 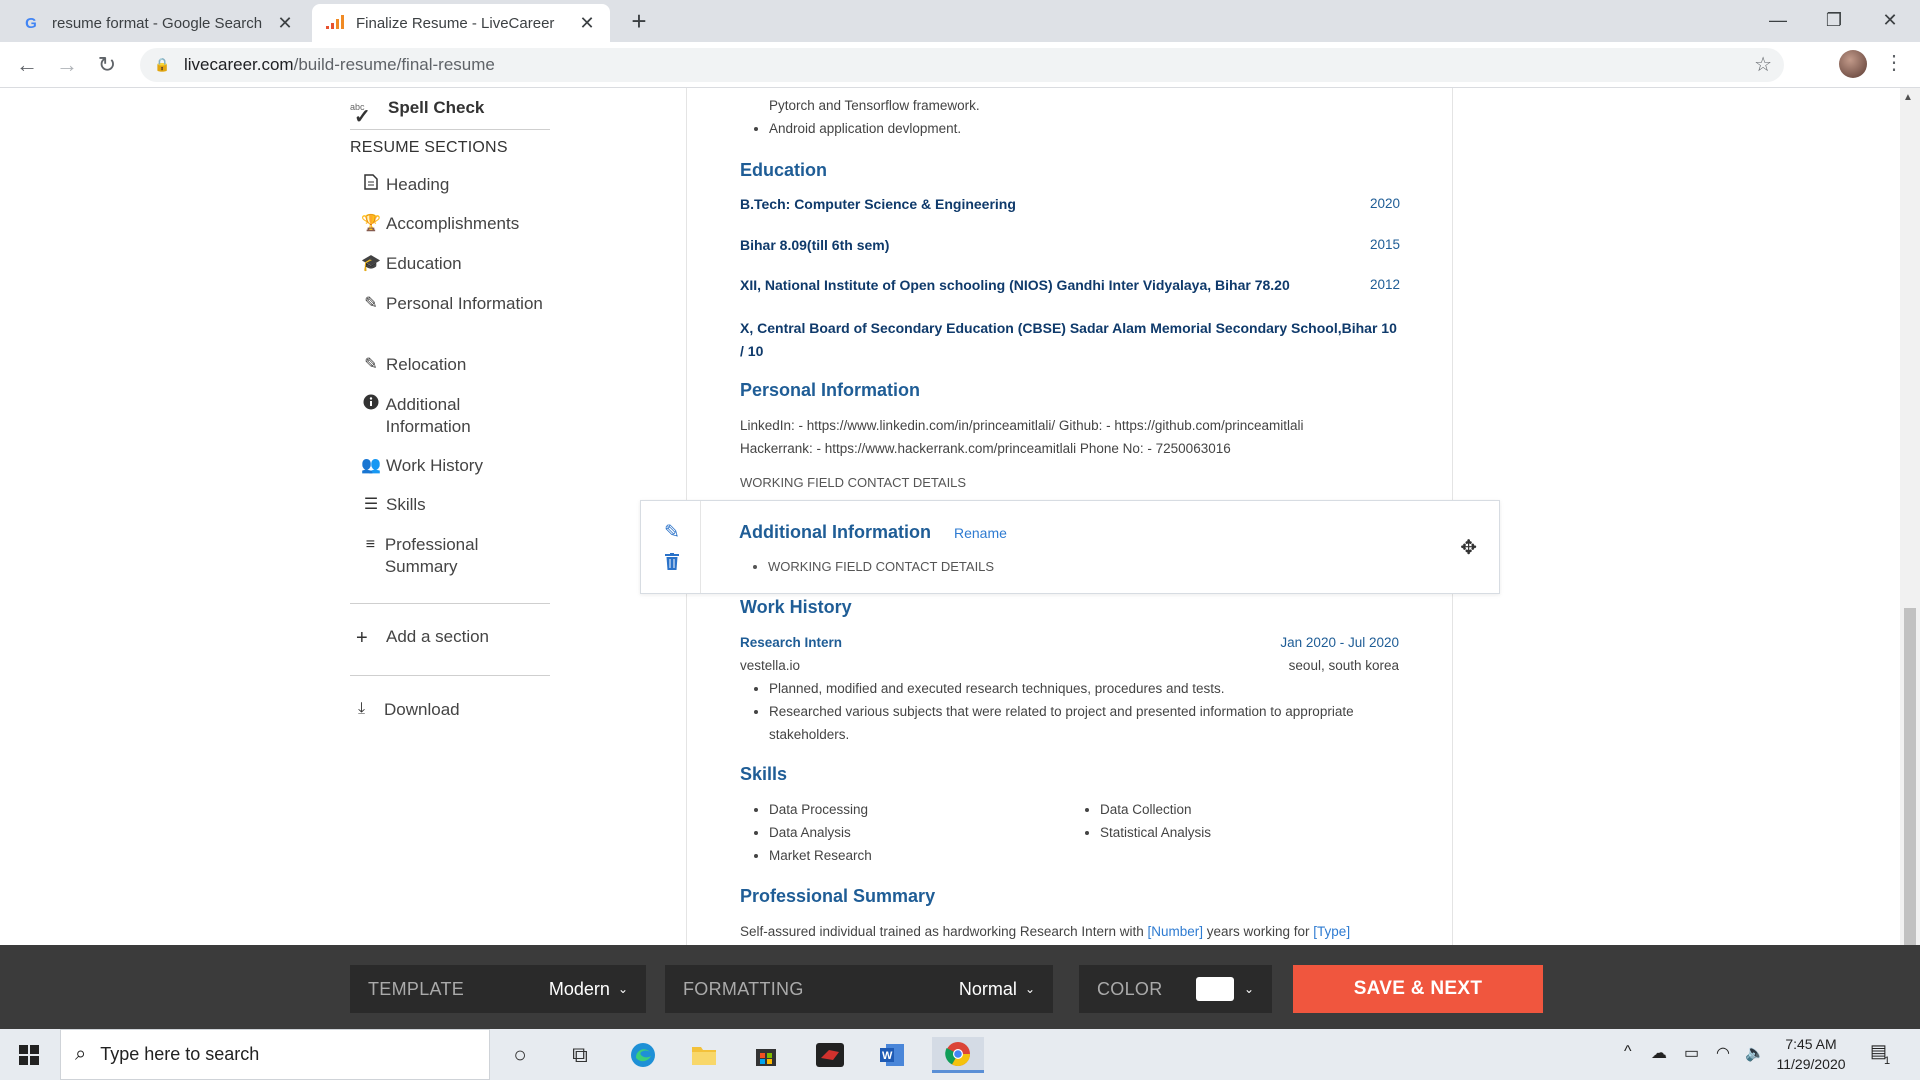 What do you see at coordinates (892, 1055) in the screenshot?
I see `word-icon: W` at bounding box center [892, 1055].